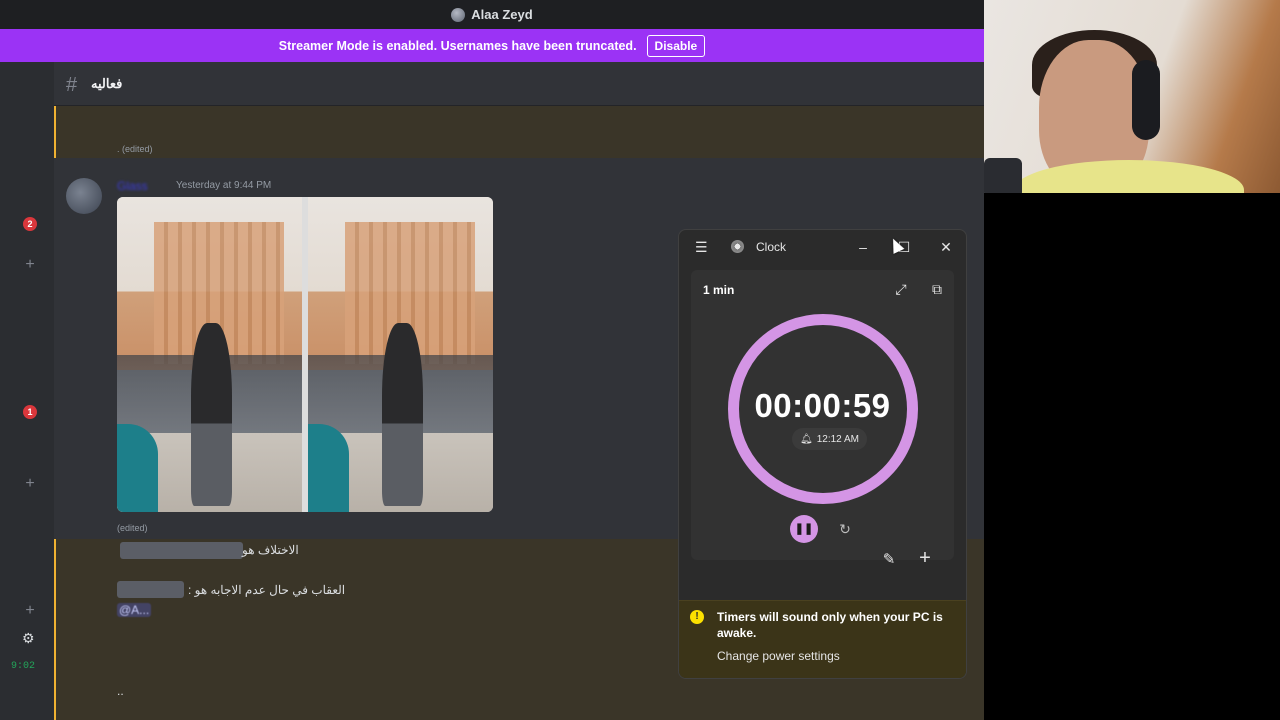  I want to click on timer-countdown: 00:00:59, so click(822, 405).